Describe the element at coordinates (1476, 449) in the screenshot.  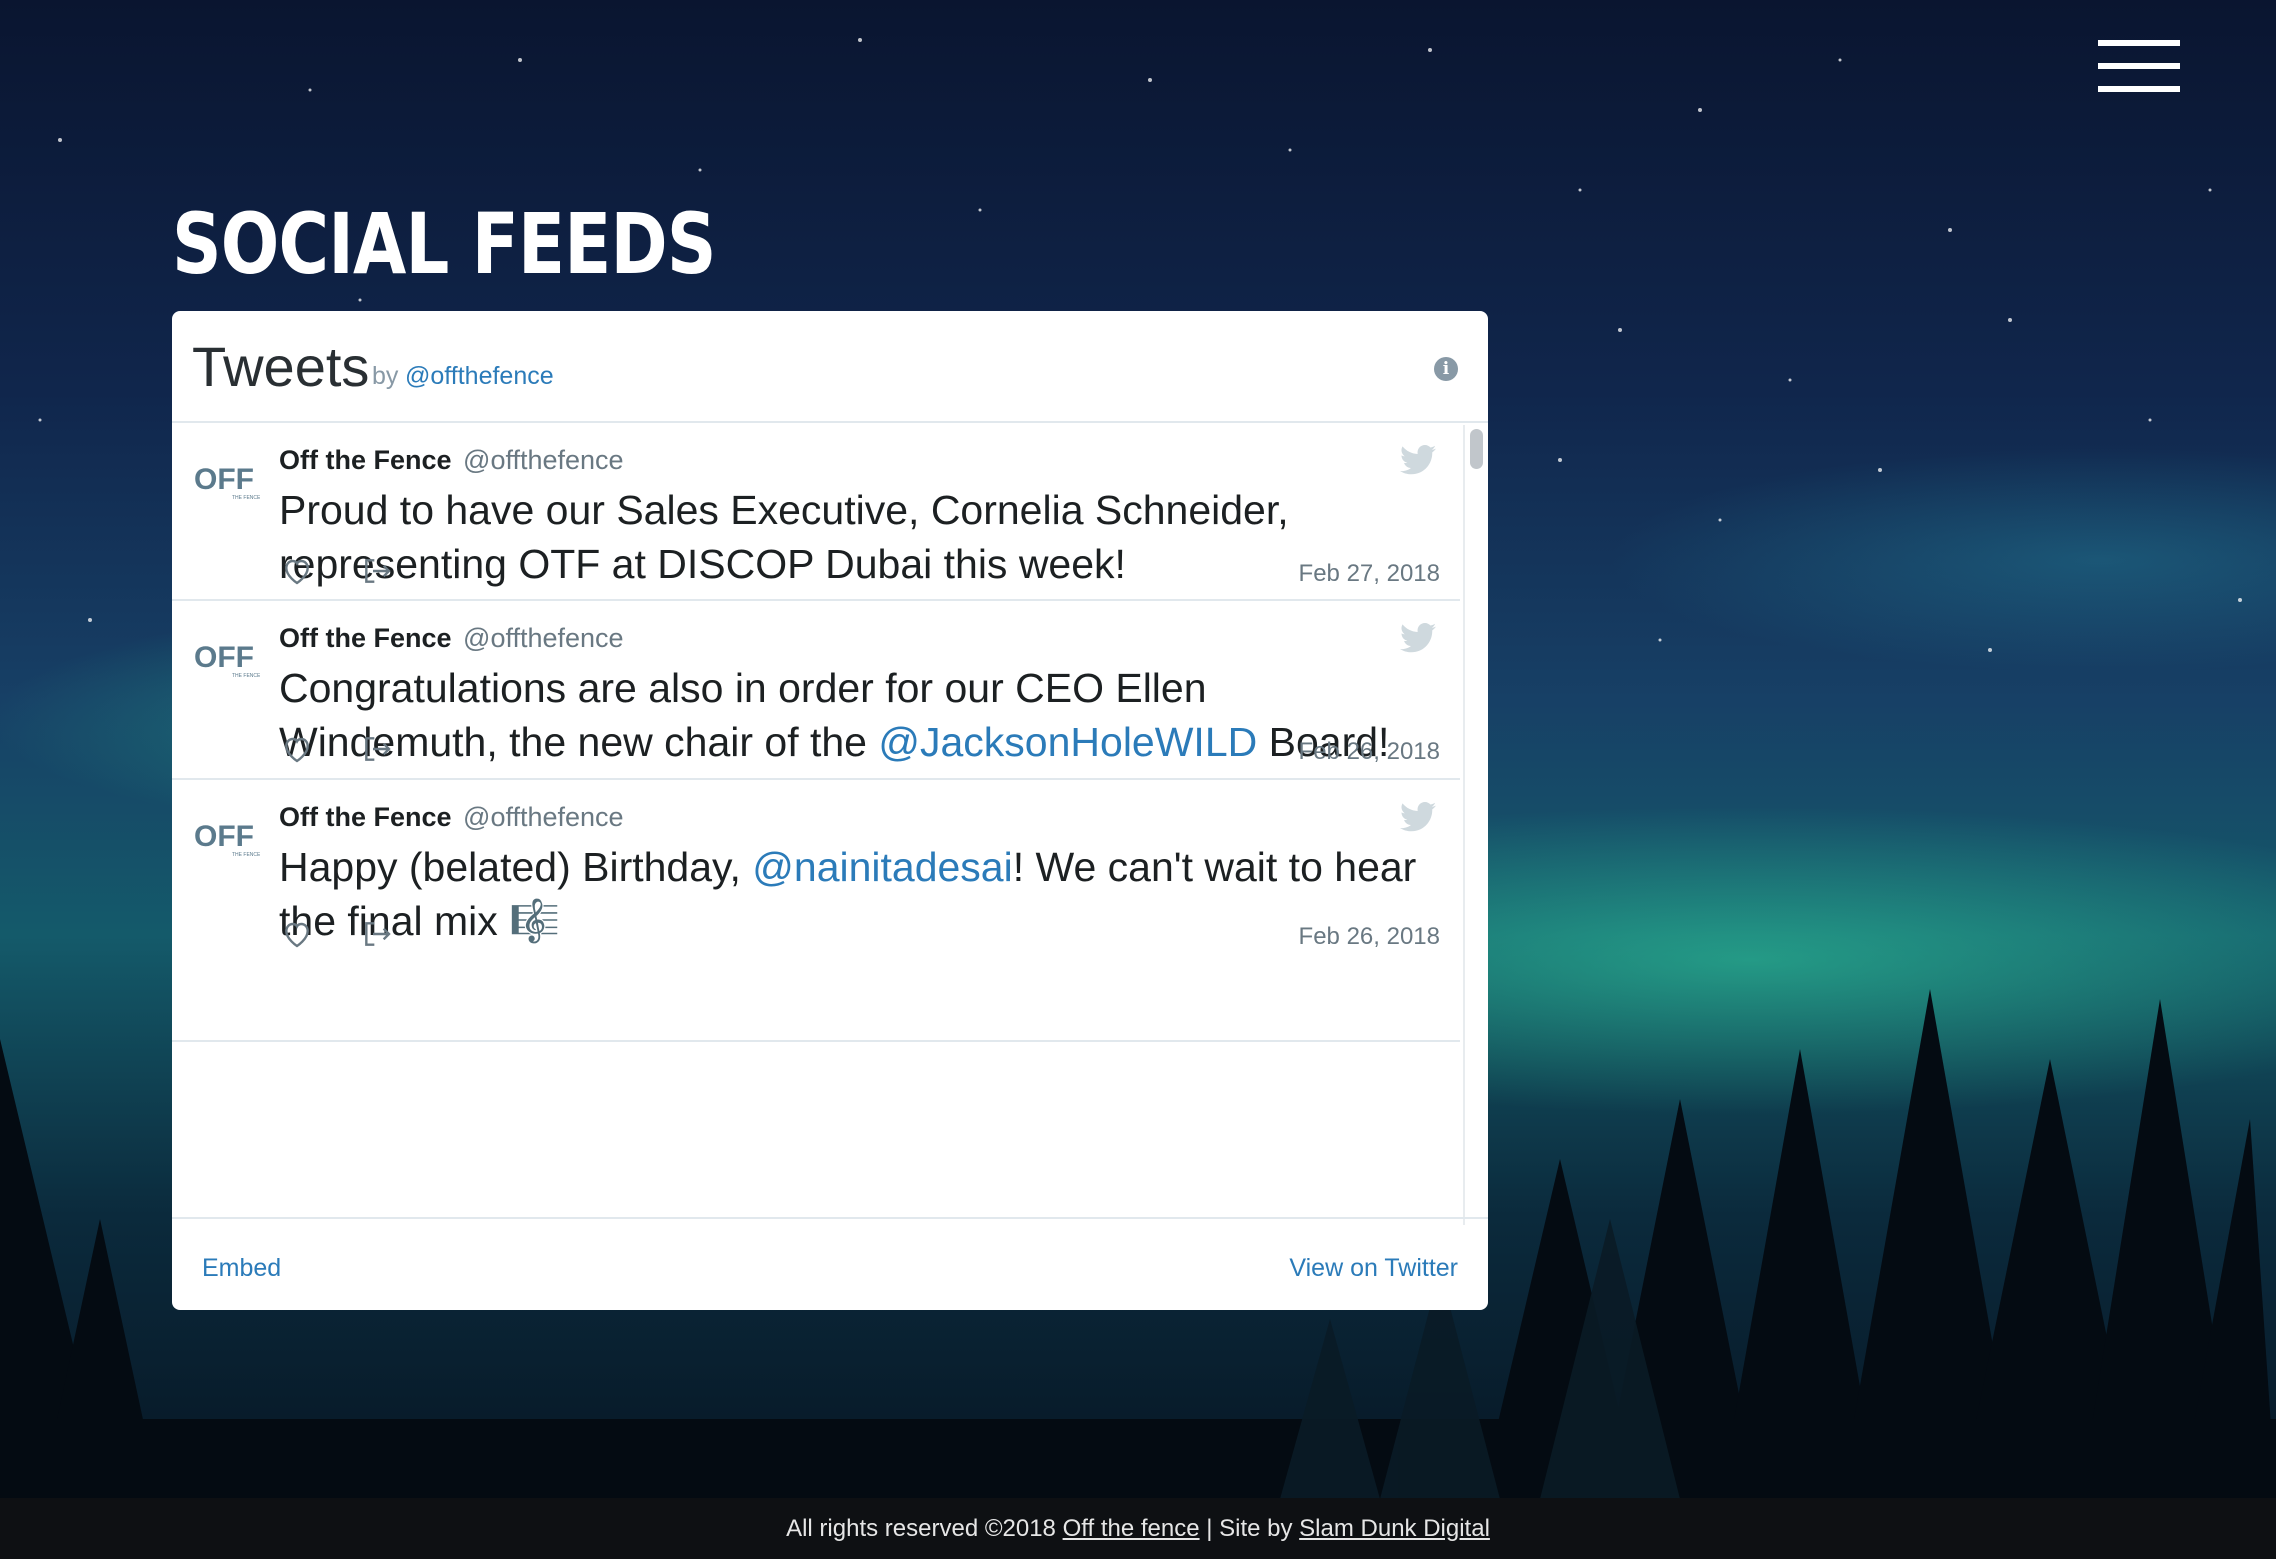
I see `scrollbar-thumb` at that location.